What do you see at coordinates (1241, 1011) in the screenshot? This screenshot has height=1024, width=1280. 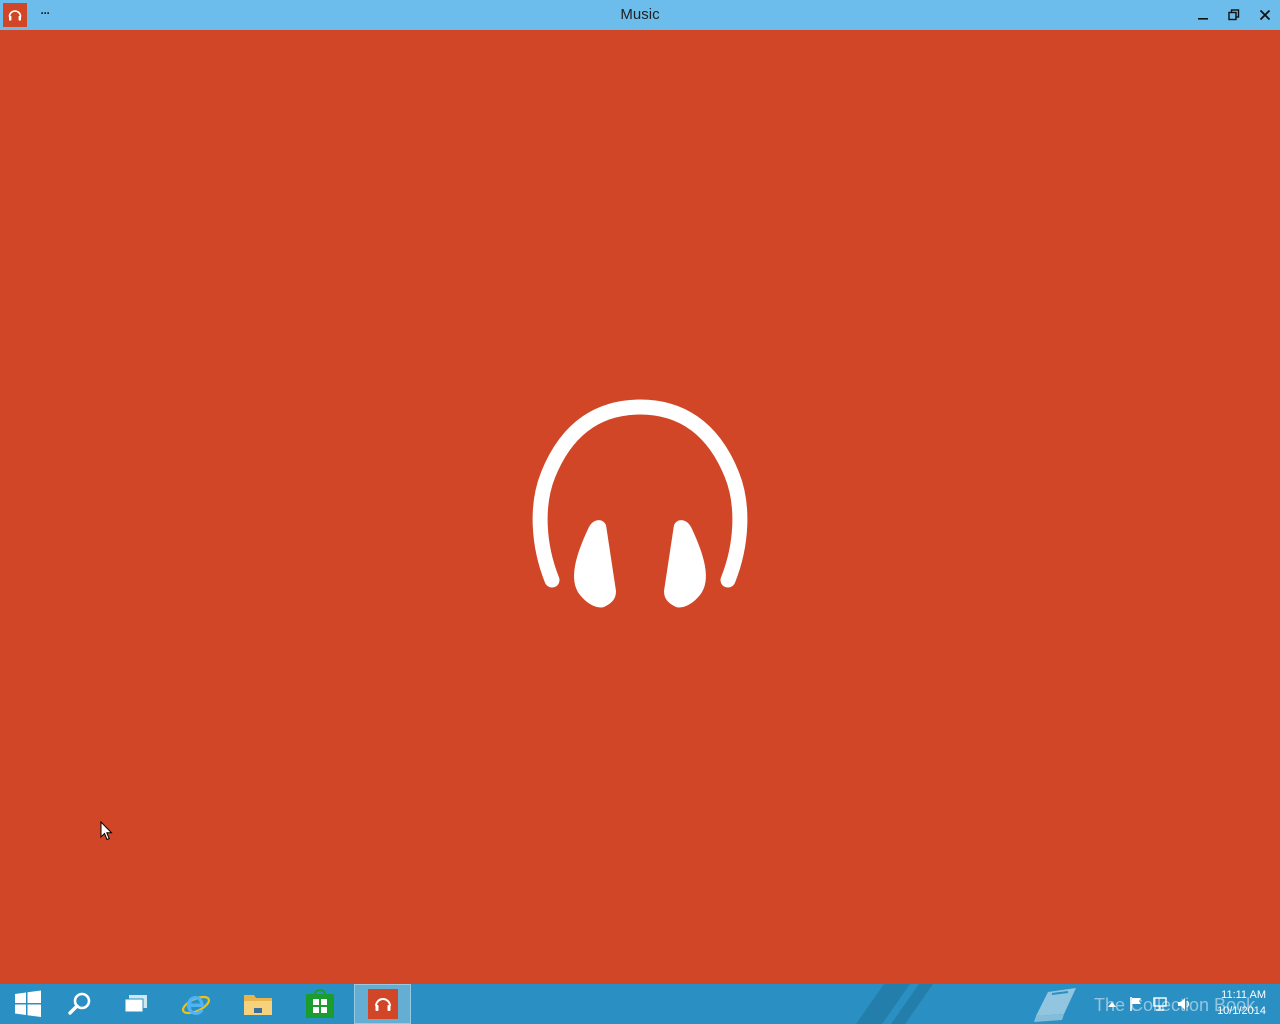 I see `clock-date: 10/1/2014` at bounding box center [1241, 1011].